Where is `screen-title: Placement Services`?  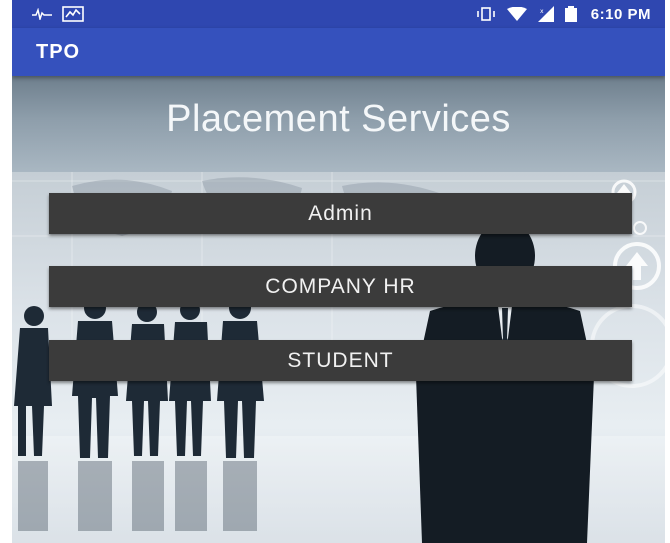 screen-title: Placement Services is located at coordinates (338, 119).